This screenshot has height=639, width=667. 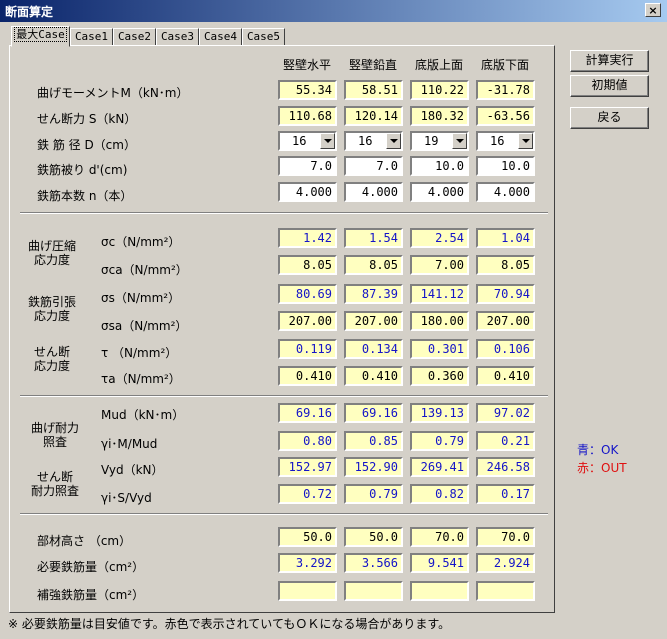 I want to click on required-rebar-field: 9.541, so click(x=439, y=563).